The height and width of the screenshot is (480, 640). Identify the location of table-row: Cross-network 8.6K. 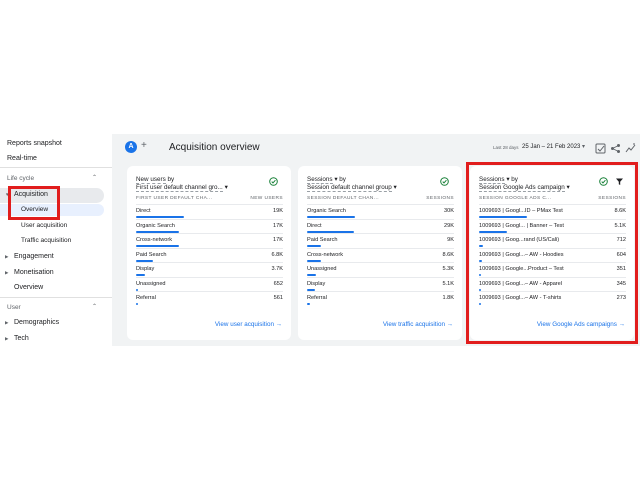
(380, 254).